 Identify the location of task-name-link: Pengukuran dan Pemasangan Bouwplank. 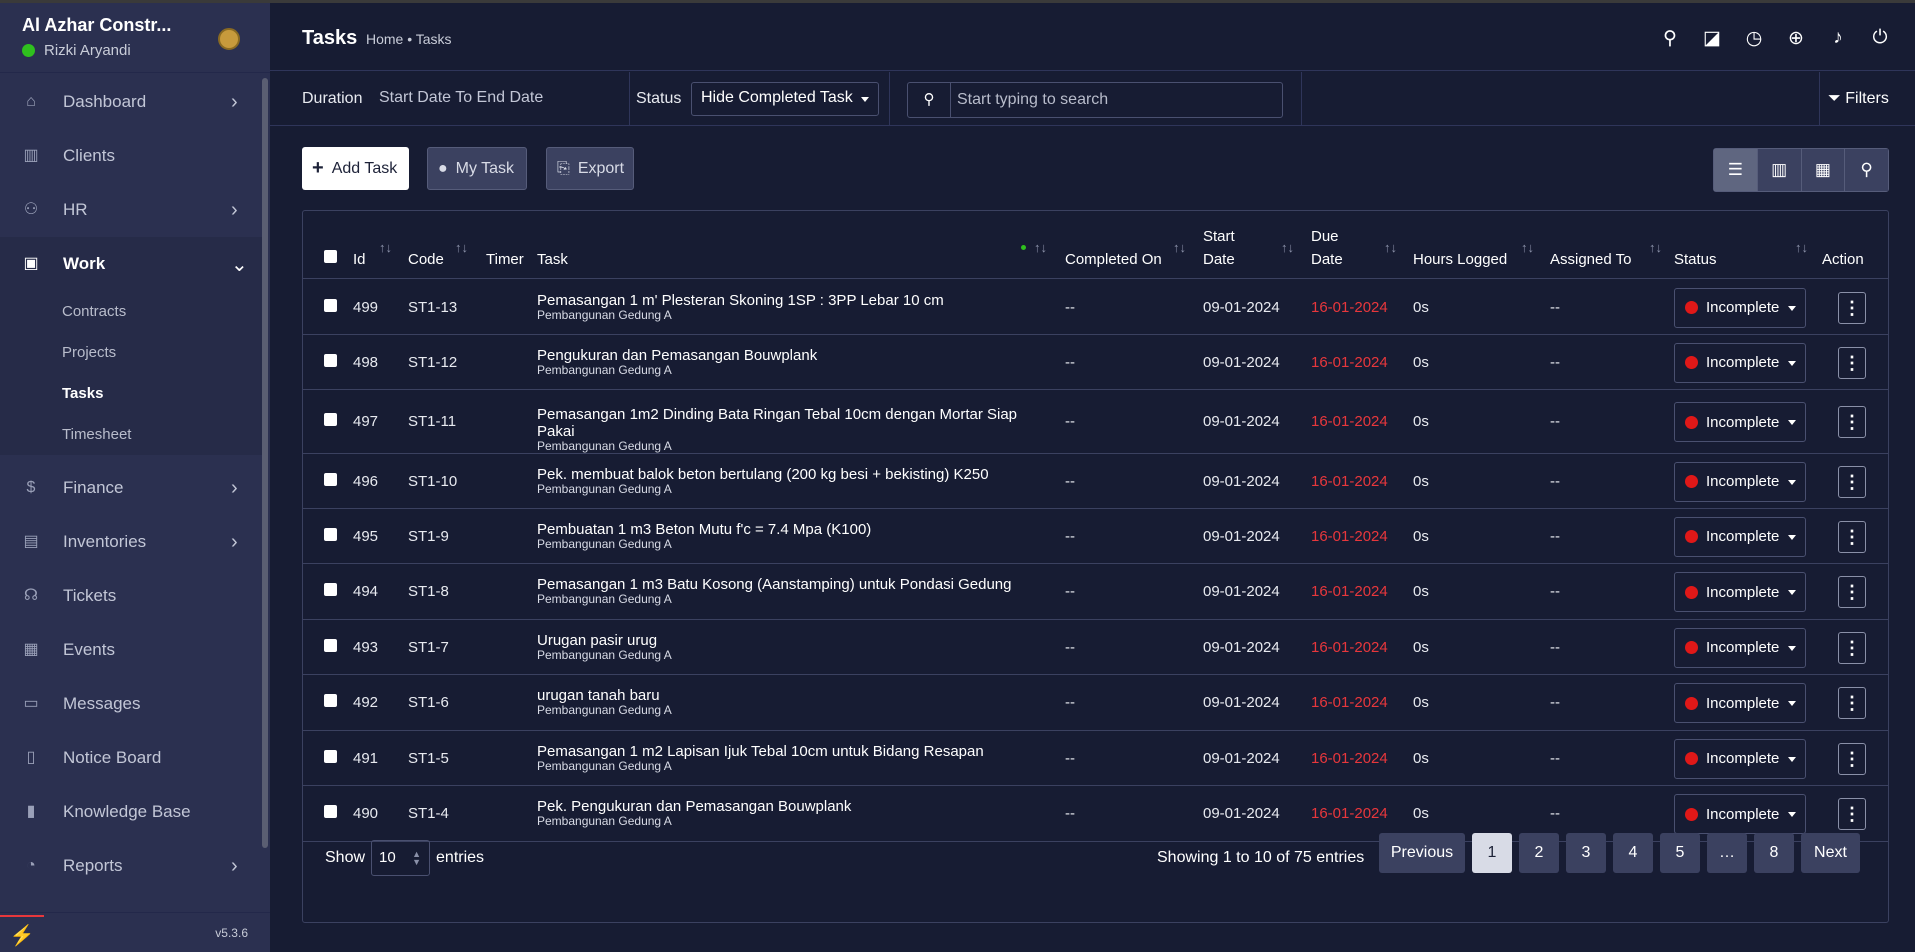
(787, 355).